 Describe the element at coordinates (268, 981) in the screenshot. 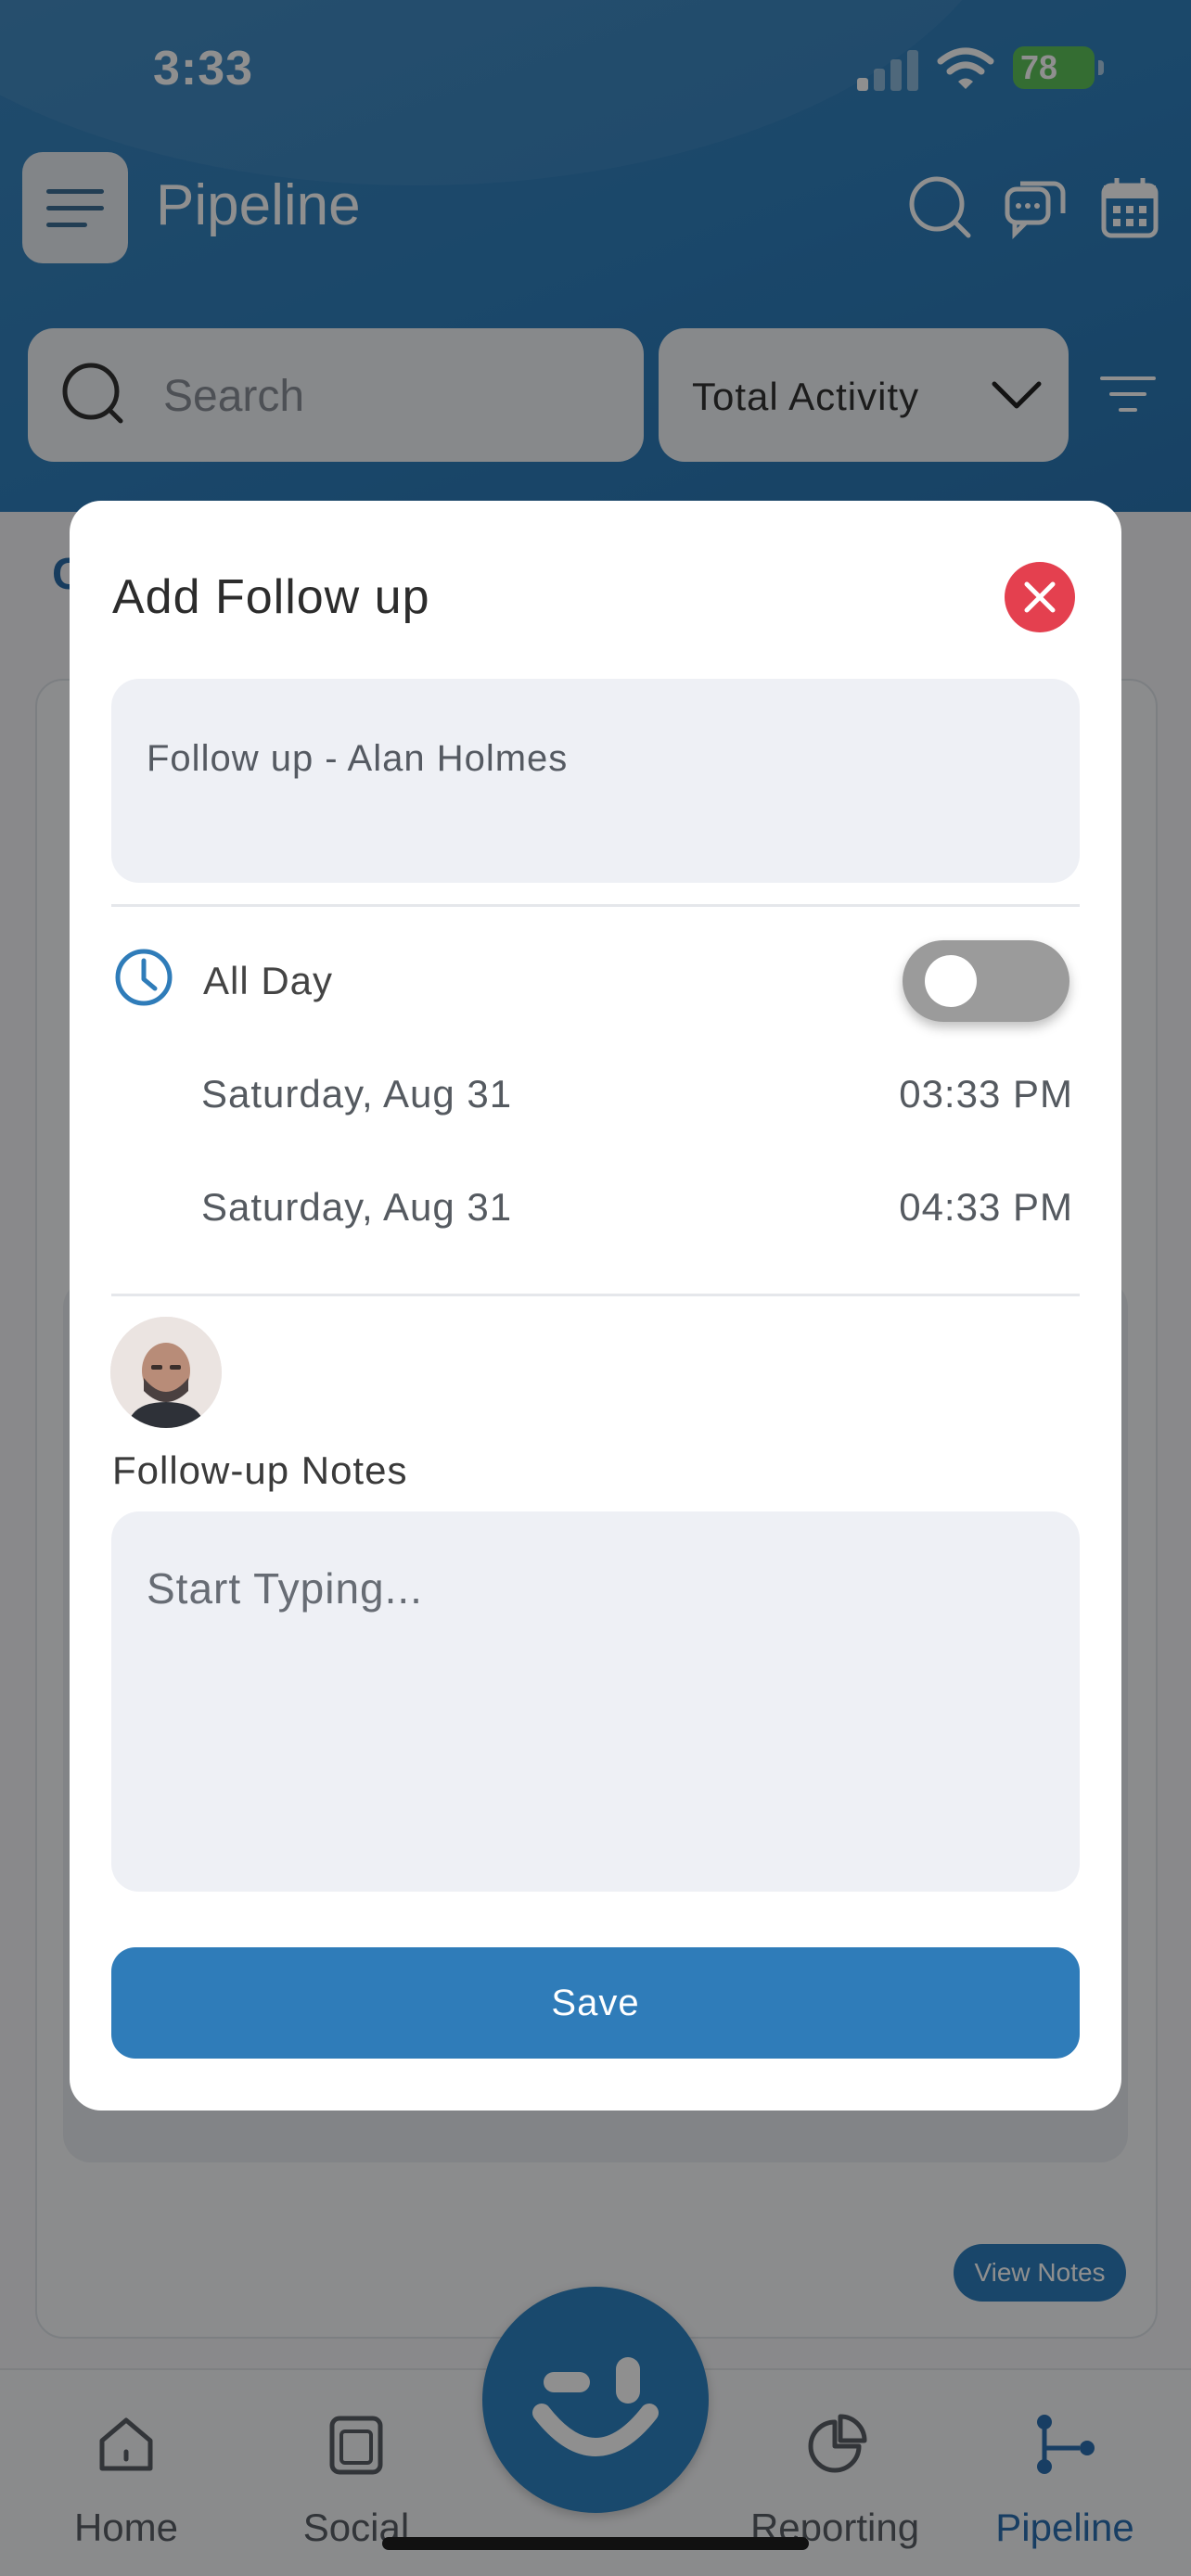

I see `all-day-label: All Day` at that location.